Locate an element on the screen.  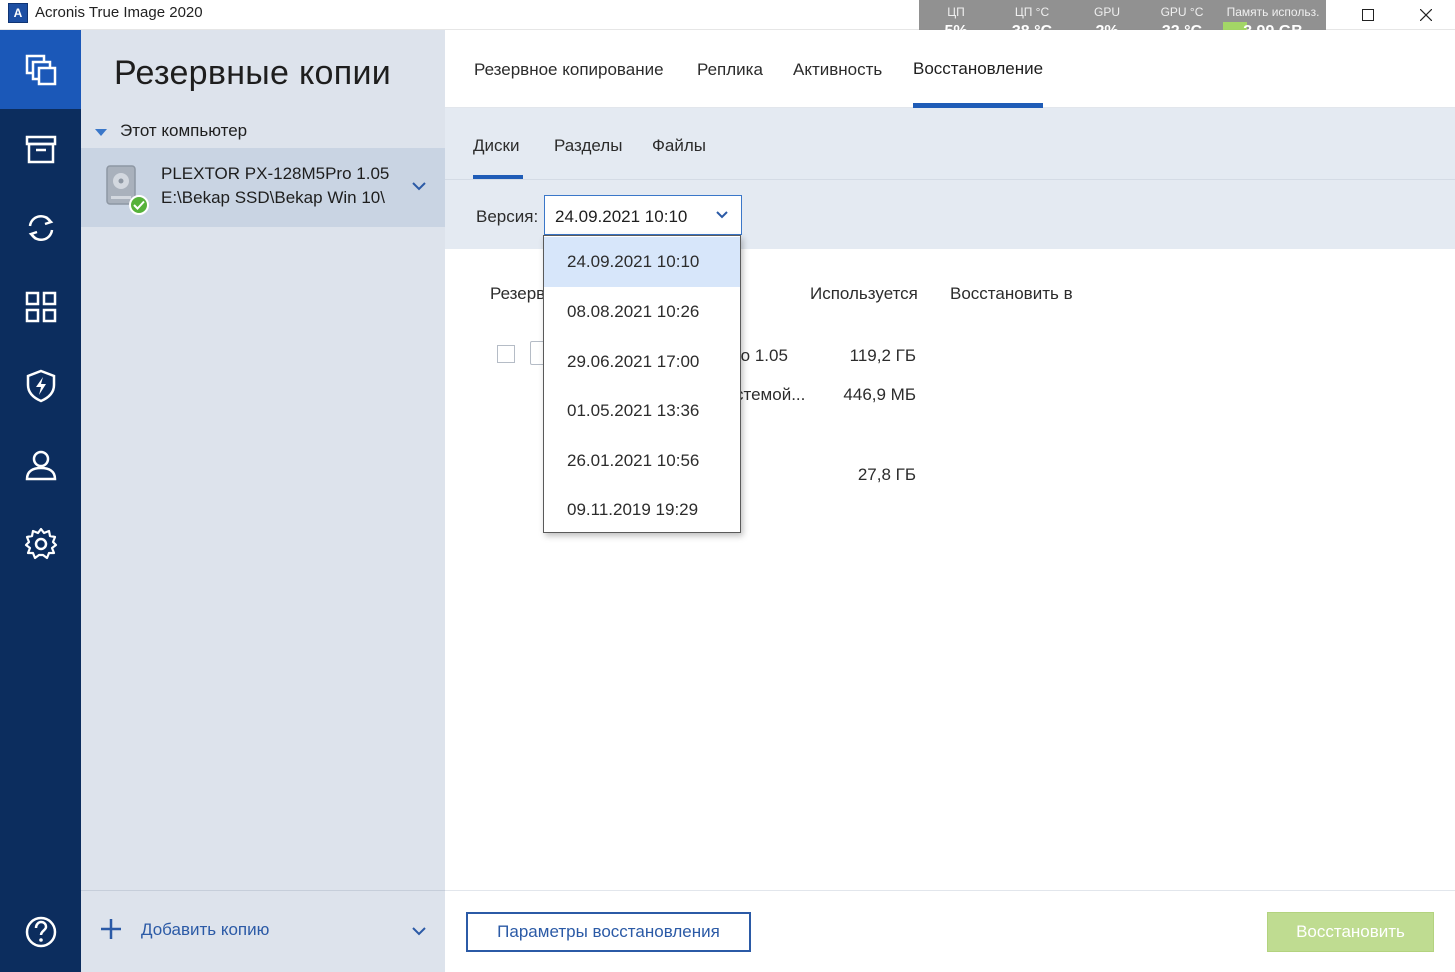
rail-account is located at coordinates (40, 464).